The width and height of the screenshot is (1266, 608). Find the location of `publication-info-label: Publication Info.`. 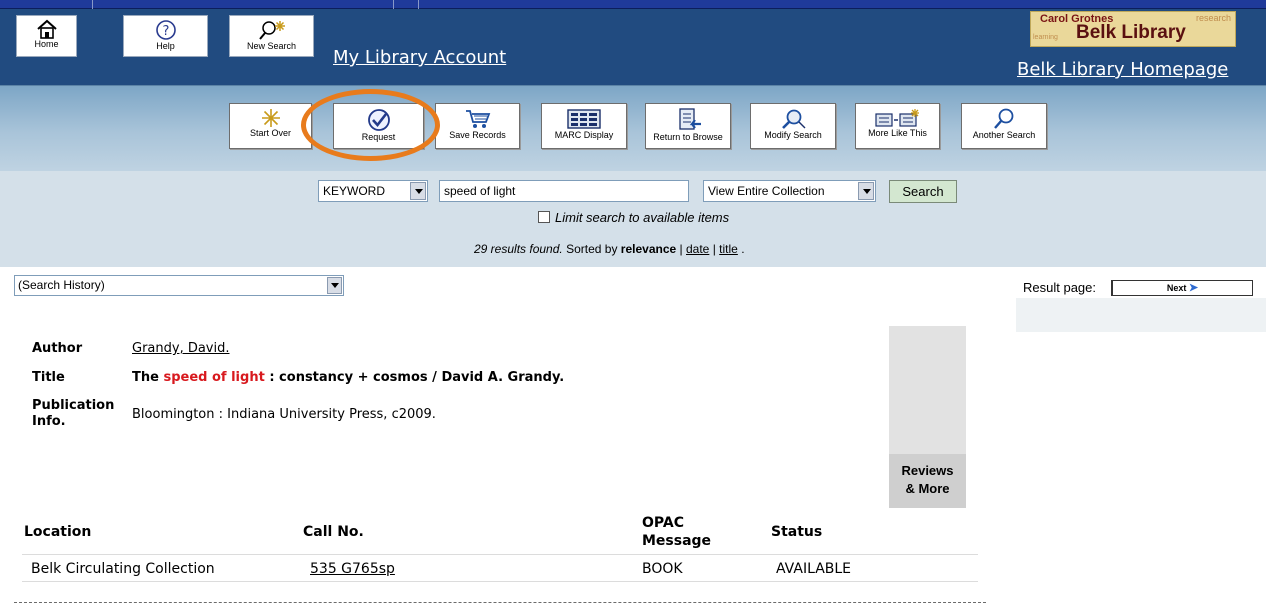

publication-info-label: Publication Info. is located at coordinates (73, 414).